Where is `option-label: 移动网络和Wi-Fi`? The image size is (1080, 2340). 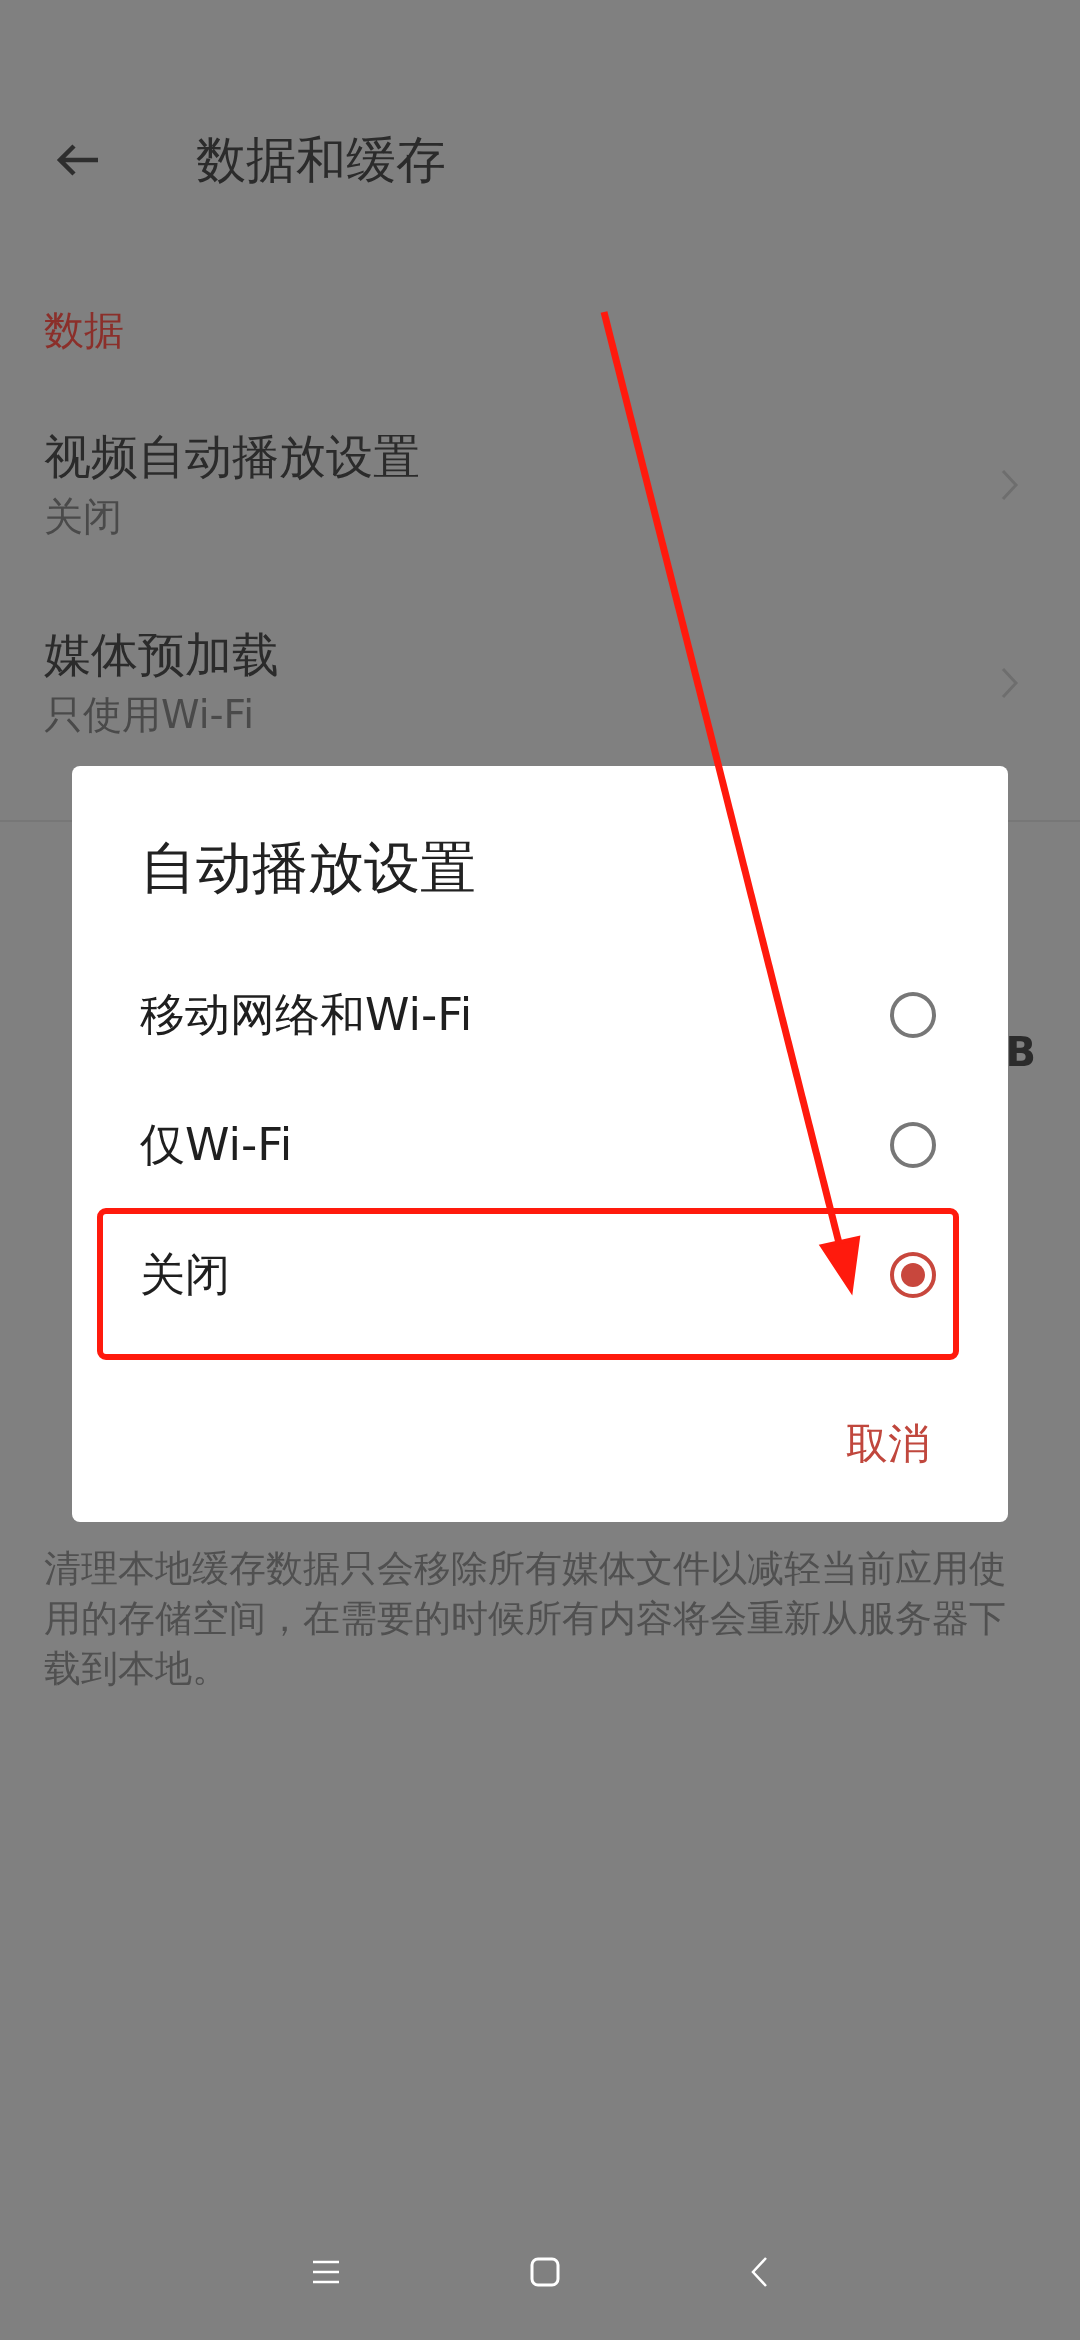 option-label: 移动网络和Wi-Fi is located at coordinates (306, 1015).